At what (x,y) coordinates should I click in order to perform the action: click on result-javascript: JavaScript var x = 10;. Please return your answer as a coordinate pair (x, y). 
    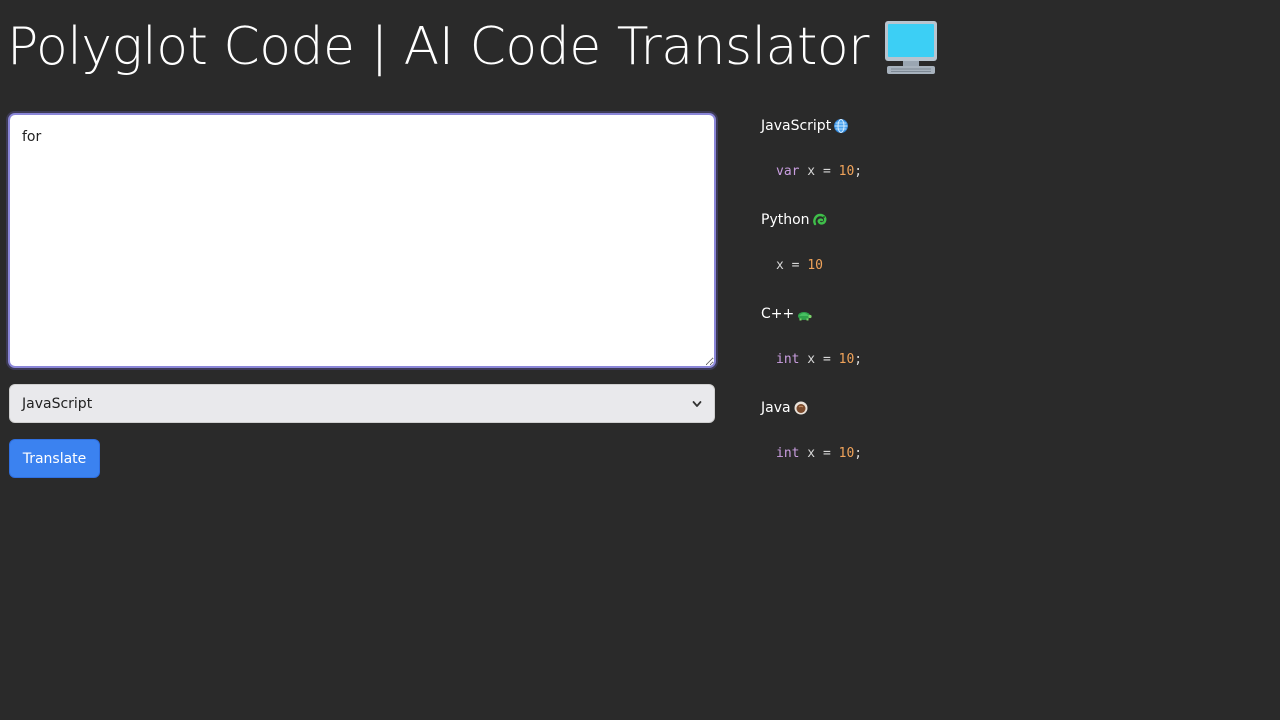
    Looking at the image, I should click on (1000, 159).